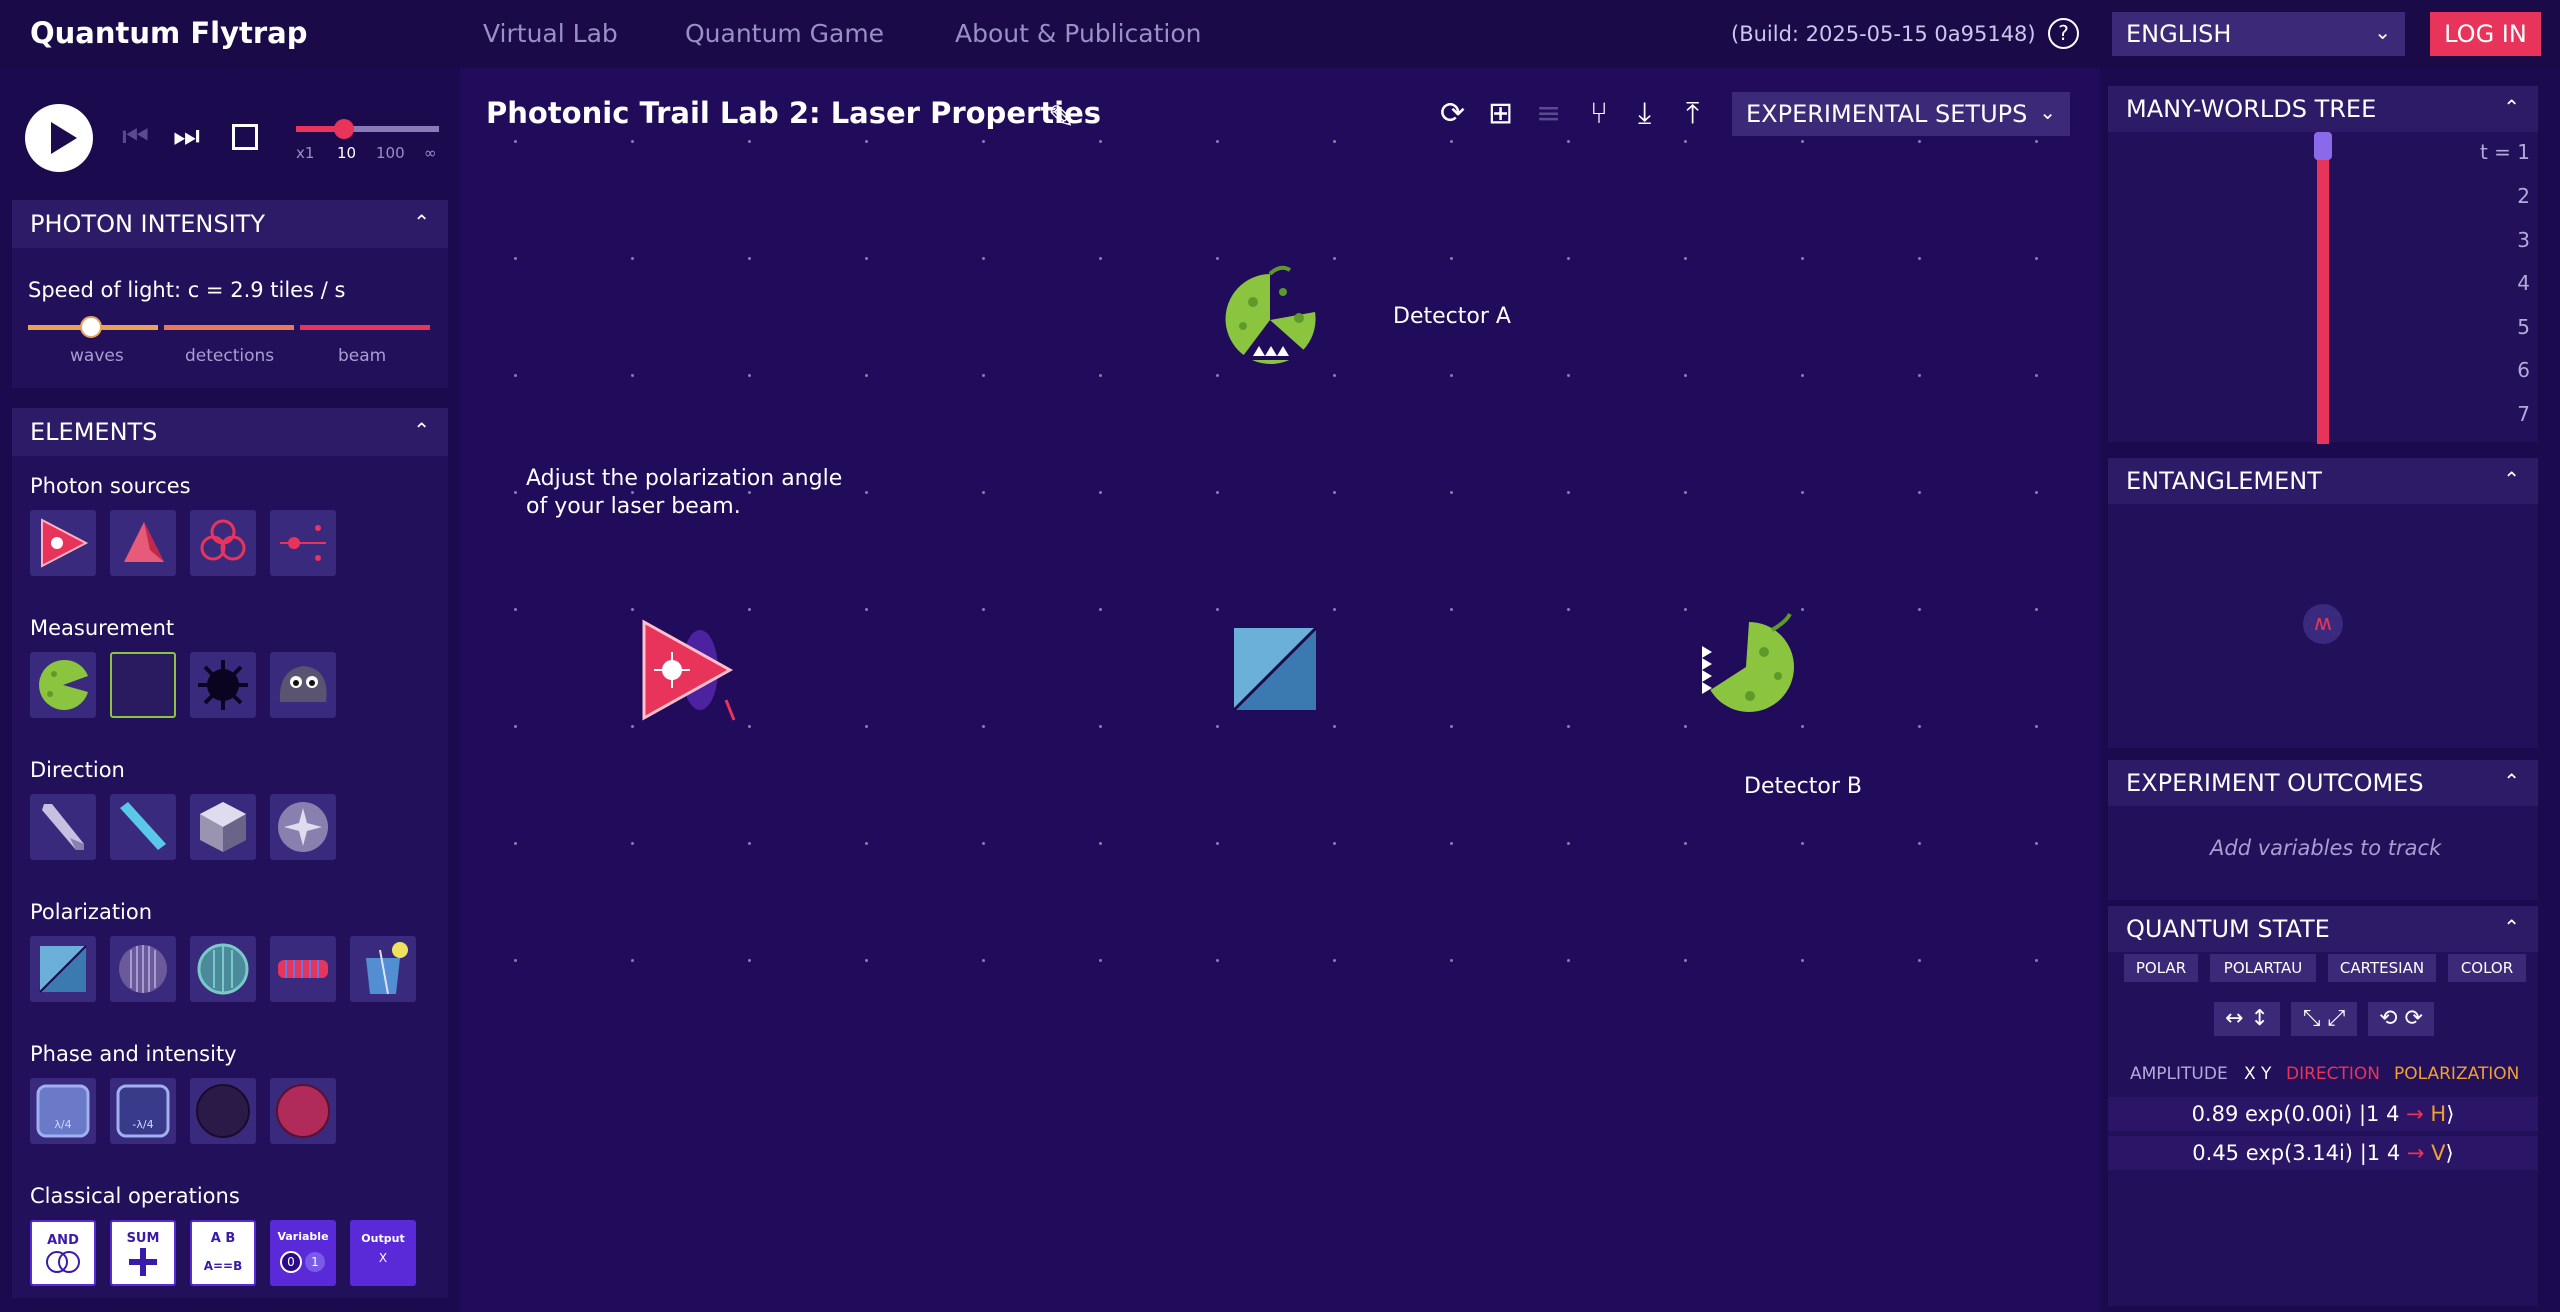  Describe the element at coordinates (2323, 109) in the screenshot. I see `panel-header: MANY-WORLDS TREE ⌃` at that location.